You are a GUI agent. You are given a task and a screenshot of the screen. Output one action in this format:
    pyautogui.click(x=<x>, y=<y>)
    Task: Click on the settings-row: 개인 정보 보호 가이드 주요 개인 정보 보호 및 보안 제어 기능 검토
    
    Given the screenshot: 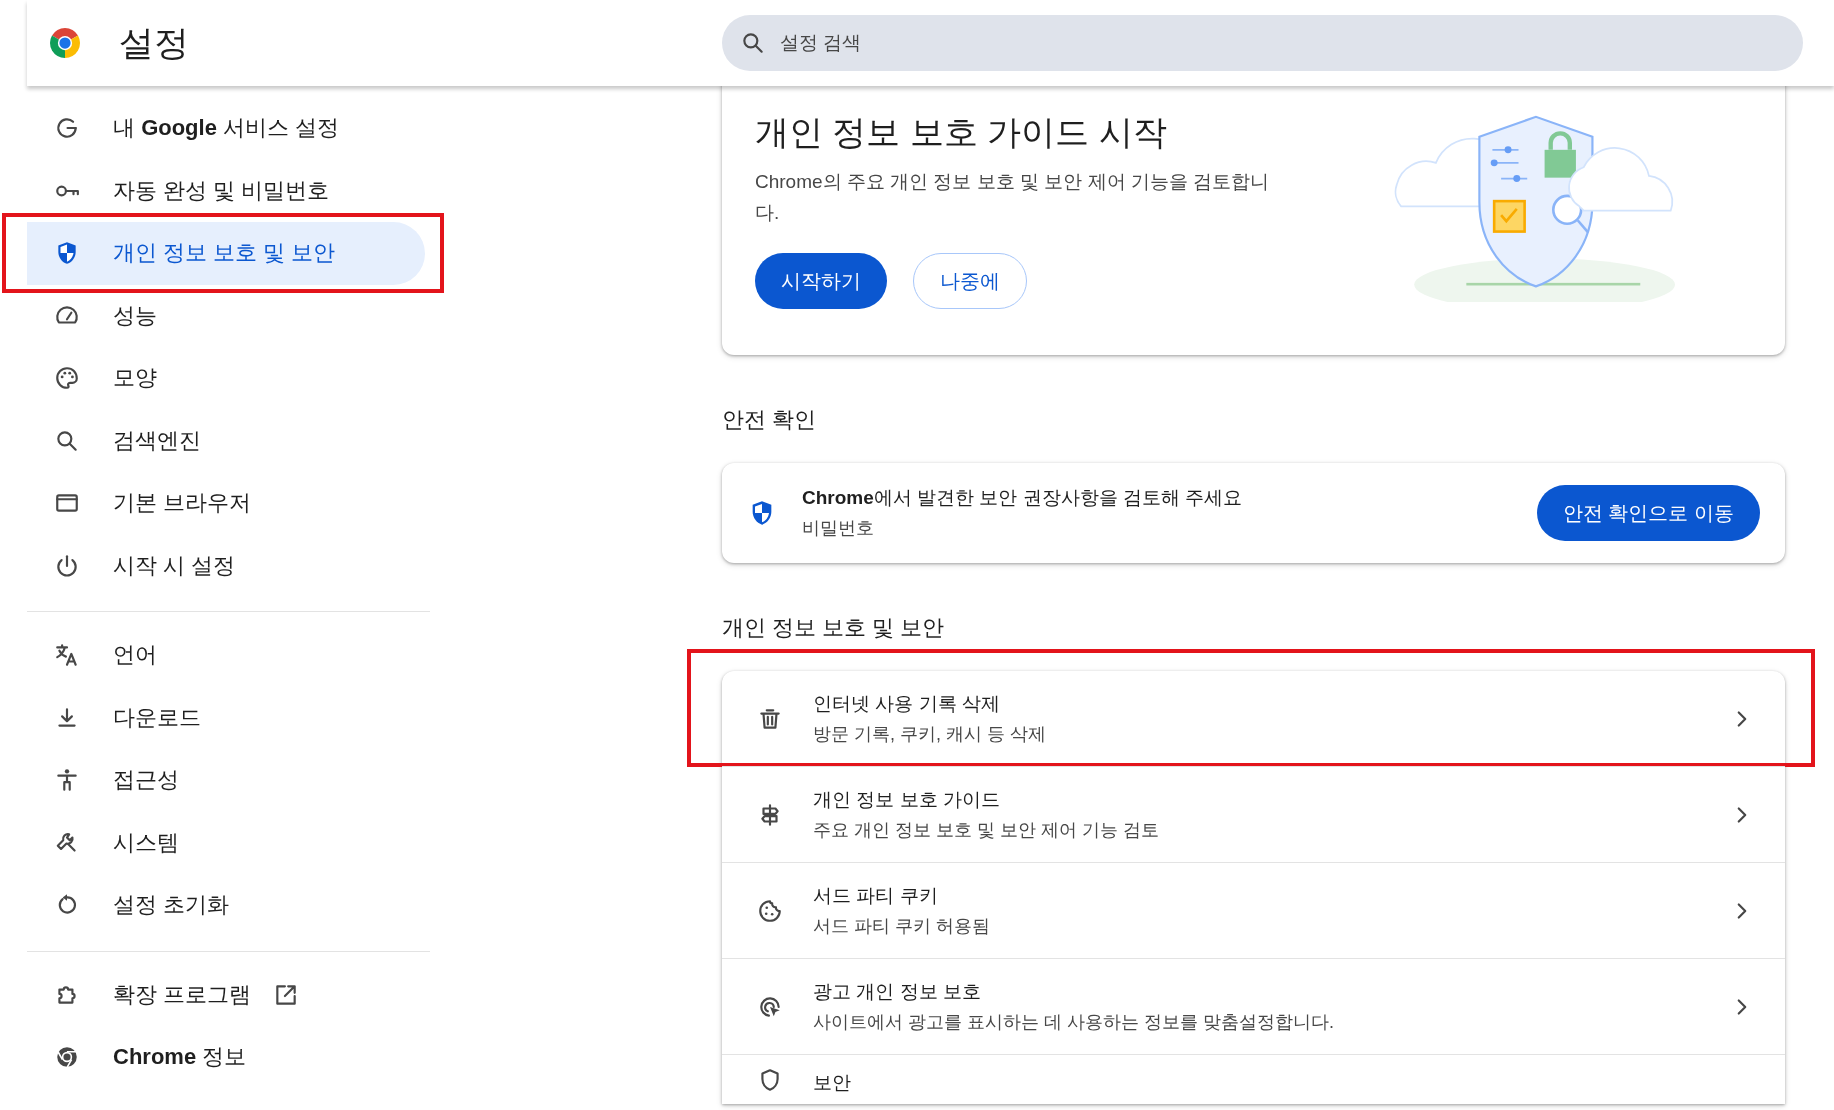 What is the action you would take?
    pyautogui.click(x=1253, y=814)
    